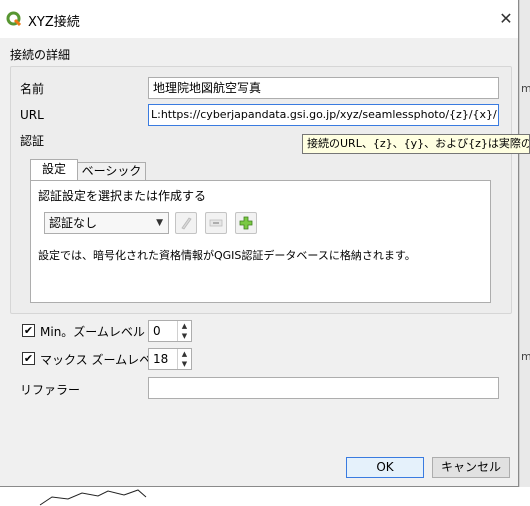 Image resolution: width=530 pixels, height=506 pixels. Describe the element at coordinates (471, 467) in the screenshot. I see `cancel-button: キャンセル` at that location.